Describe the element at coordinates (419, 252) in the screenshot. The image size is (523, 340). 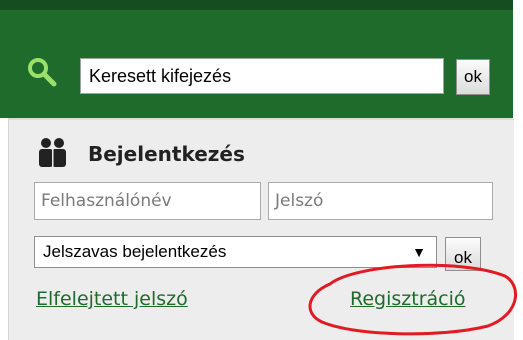
I see `triangle-down-icon: ▼` at that location.